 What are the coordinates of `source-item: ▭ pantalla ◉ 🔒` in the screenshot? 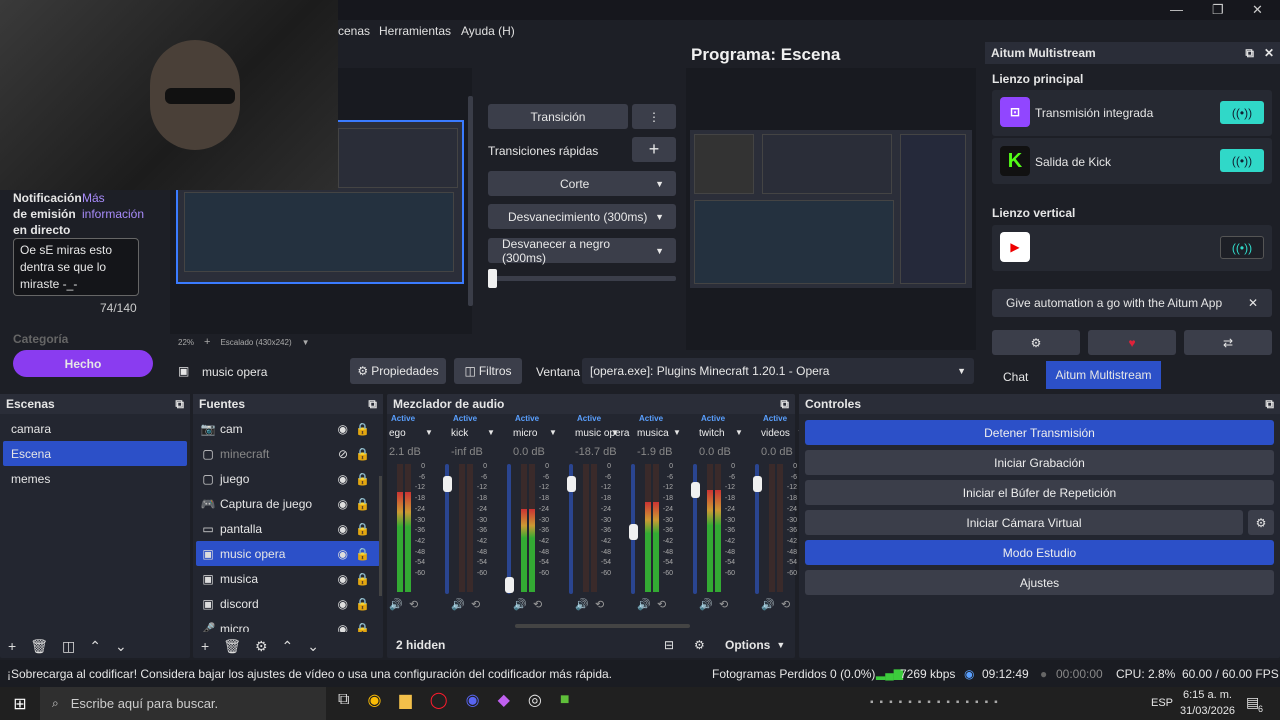 It's located at (288, 528).